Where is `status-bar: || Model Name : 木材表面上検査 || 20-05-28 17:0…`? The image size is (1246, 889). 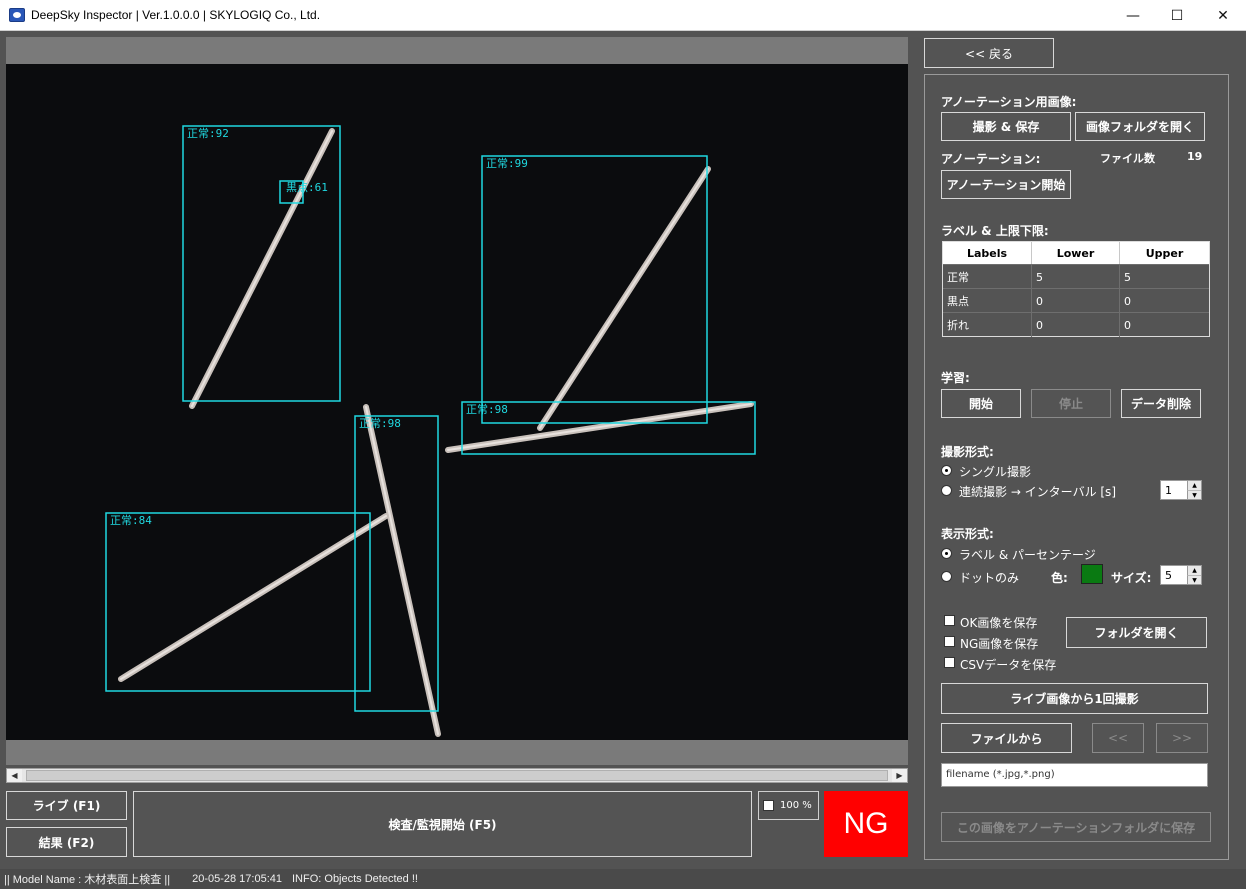 status-bar: || Model Name : 木材表面上検査 || 20-05-28 17:0… is located at coordinates (623, 879).